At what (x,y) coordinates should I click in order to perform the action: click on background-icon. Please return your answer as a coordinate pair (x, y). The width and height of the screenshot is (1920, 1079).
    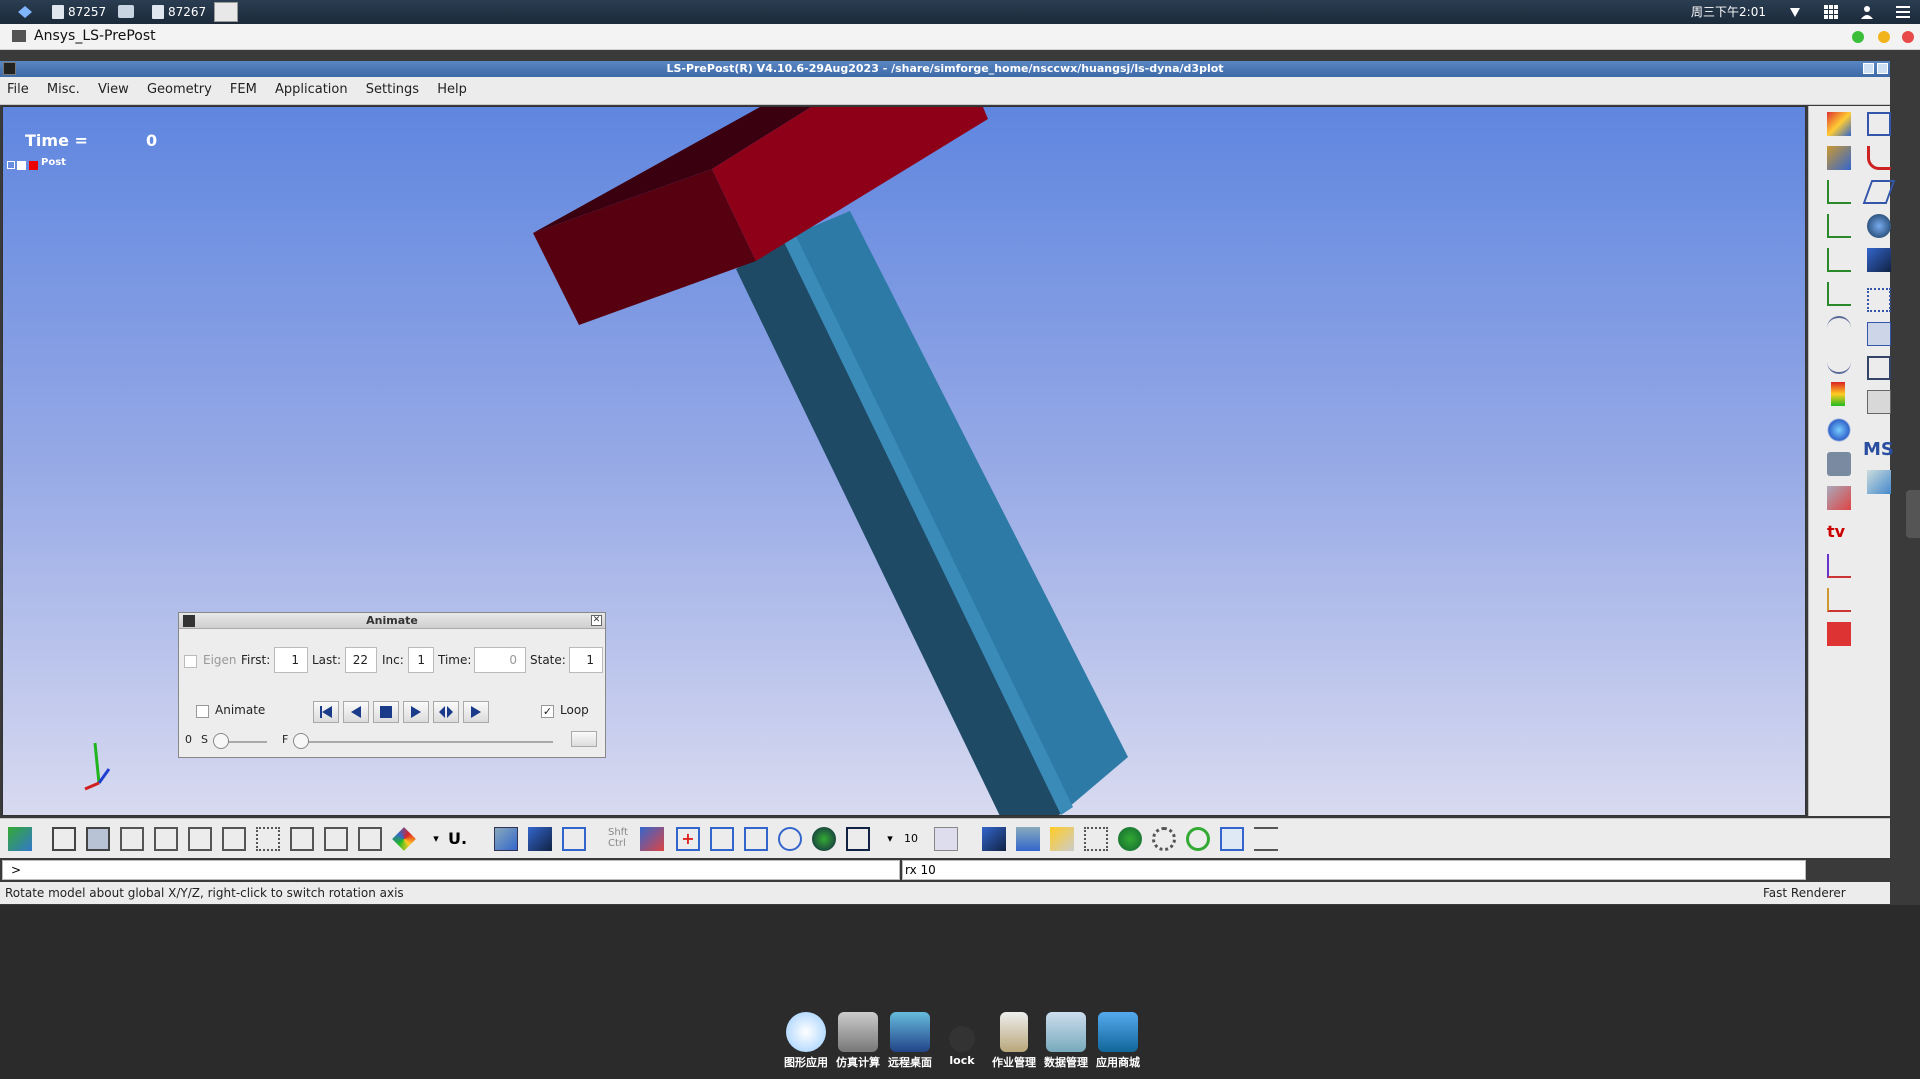
    Looking at the image, I should click on (1130, 839).